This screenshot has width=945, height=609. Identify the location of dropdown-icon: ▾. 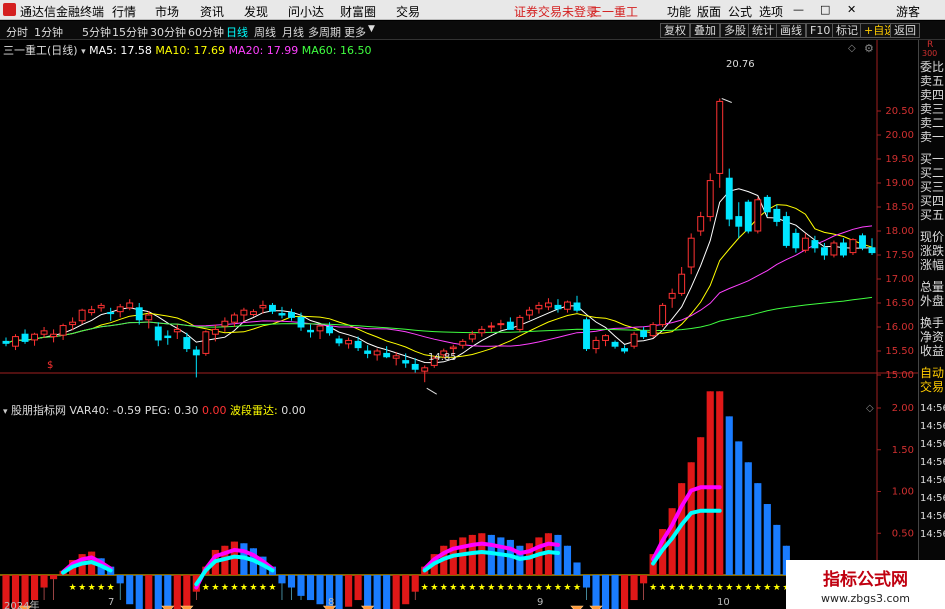
(83, 52).